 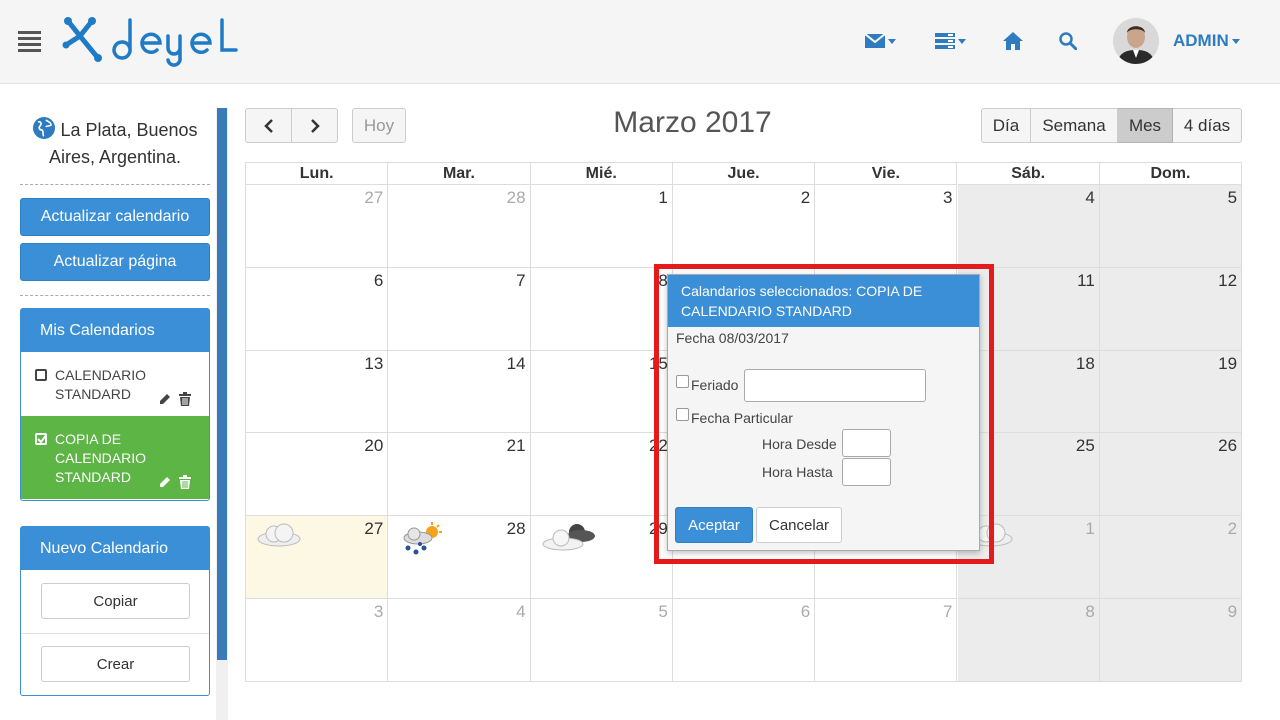 I want to click on chevron-down-icon, so click(x=892, y=41).